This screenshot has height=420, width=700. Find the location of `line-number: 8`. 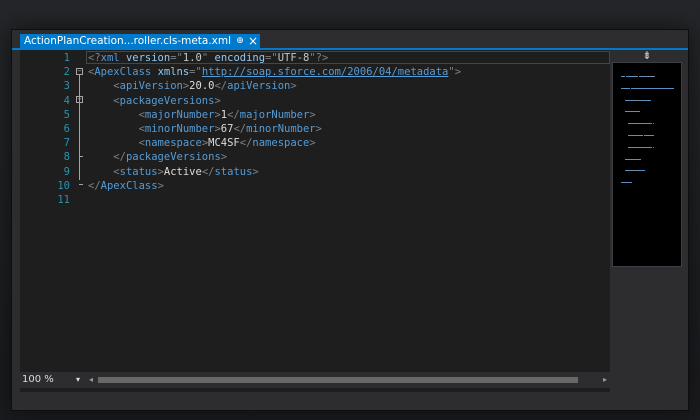

line-number: 8 is located at coordinates (66, 157).